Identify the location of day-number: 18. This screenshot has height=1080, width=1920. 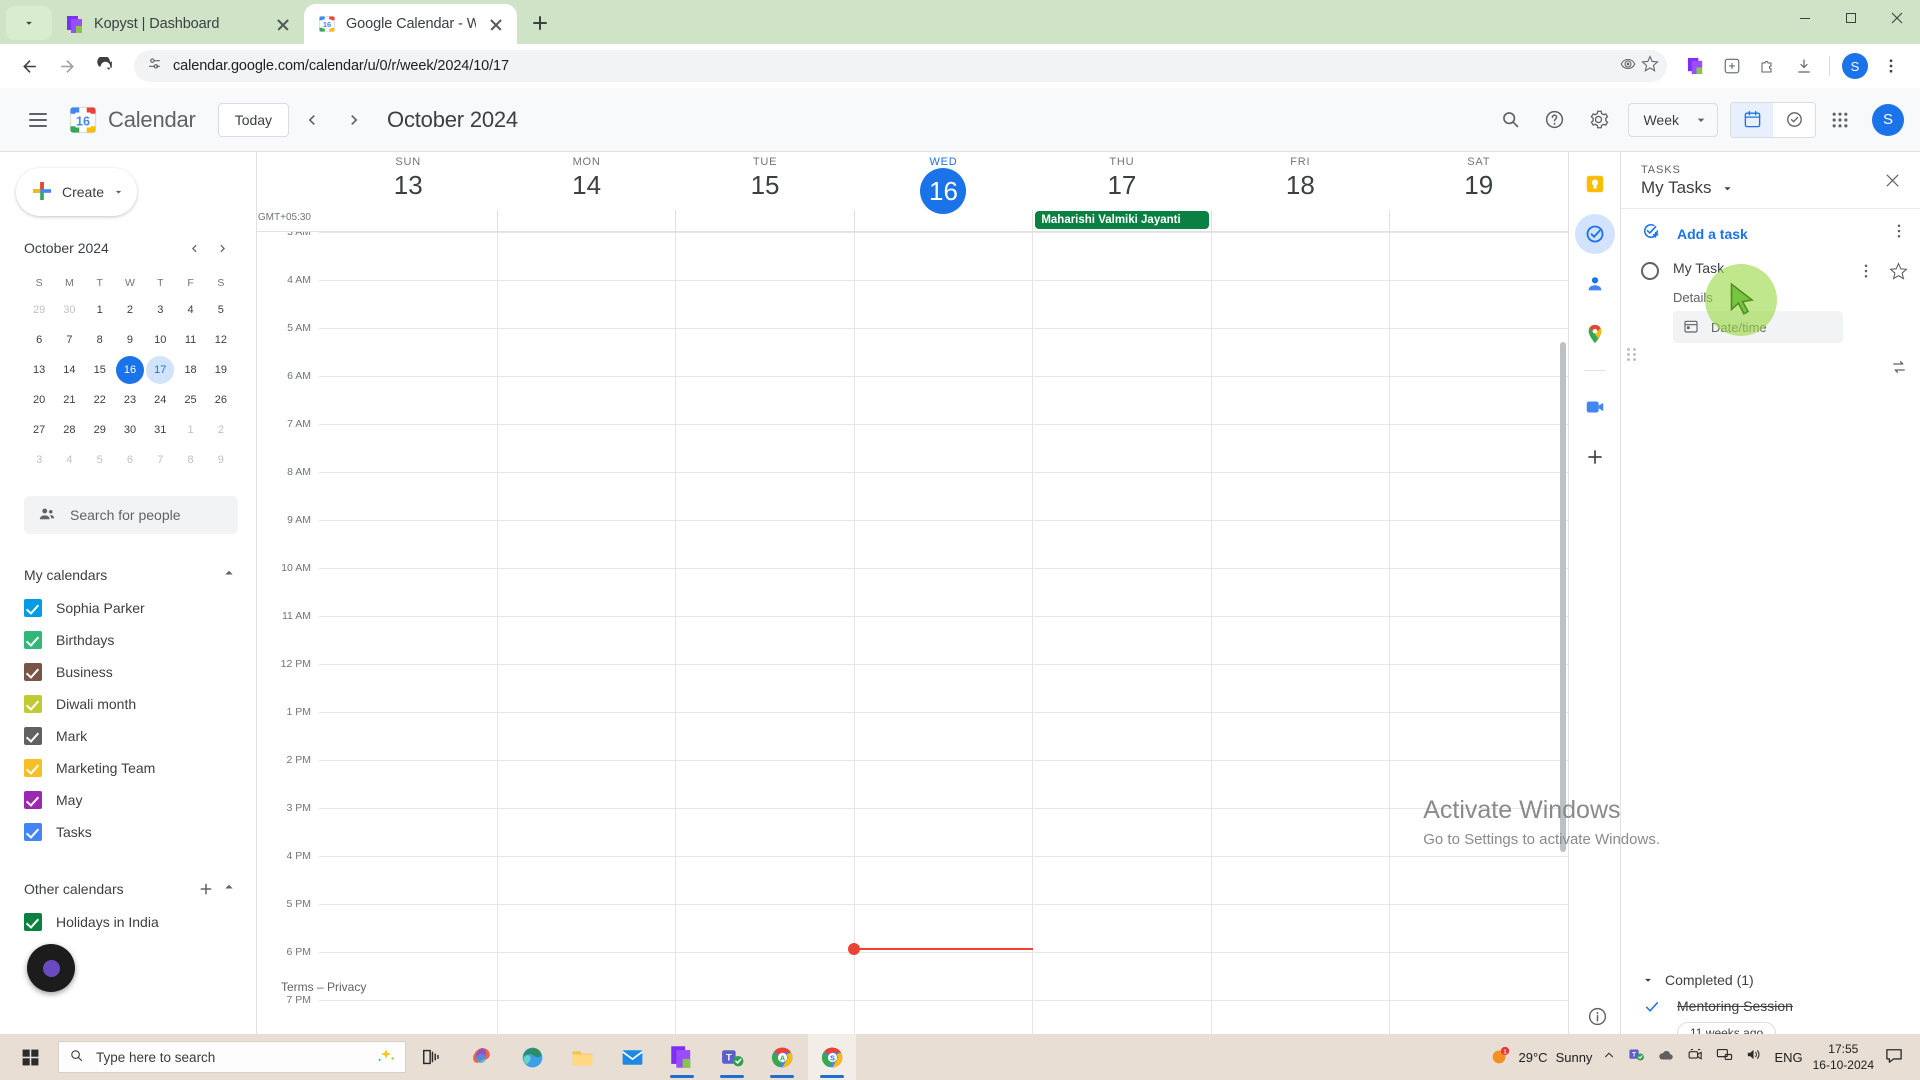
(1300, 185).